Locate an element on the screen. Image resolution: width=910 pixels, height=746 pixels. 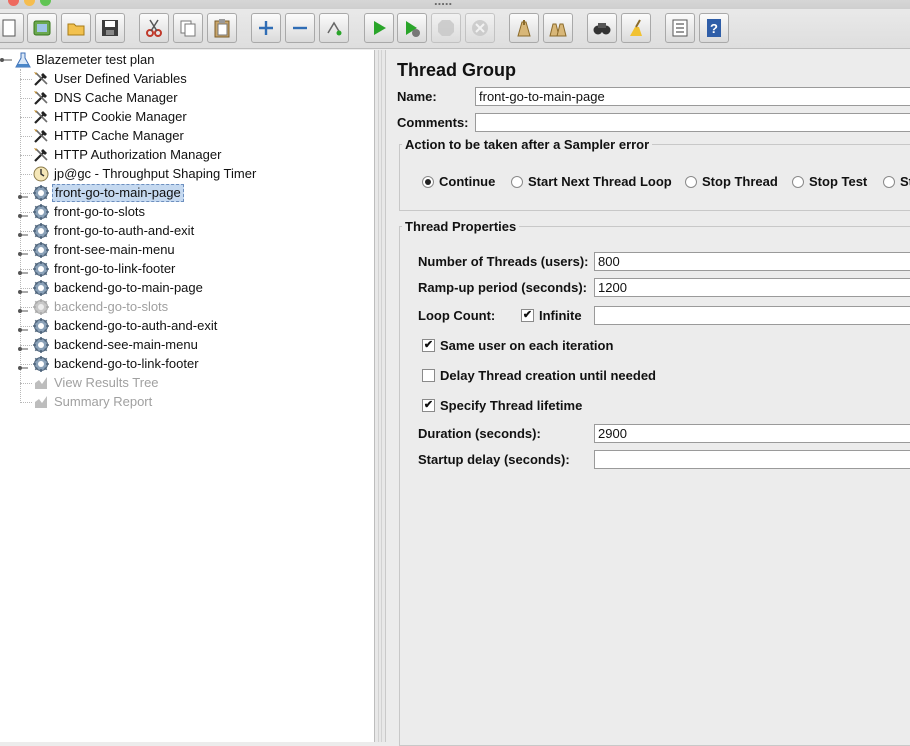
radio-continue: Continue is located at coordinates (458, 181).